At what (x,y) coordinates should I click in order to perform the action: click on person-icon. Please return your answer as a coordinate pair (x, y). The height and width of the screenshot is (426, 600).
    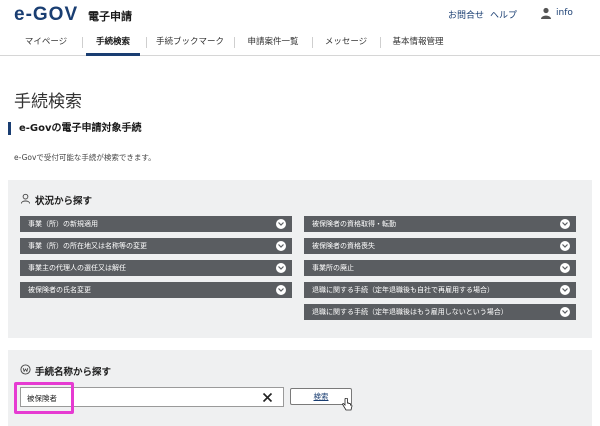
    Looking at the image, I should click on (25, 198).